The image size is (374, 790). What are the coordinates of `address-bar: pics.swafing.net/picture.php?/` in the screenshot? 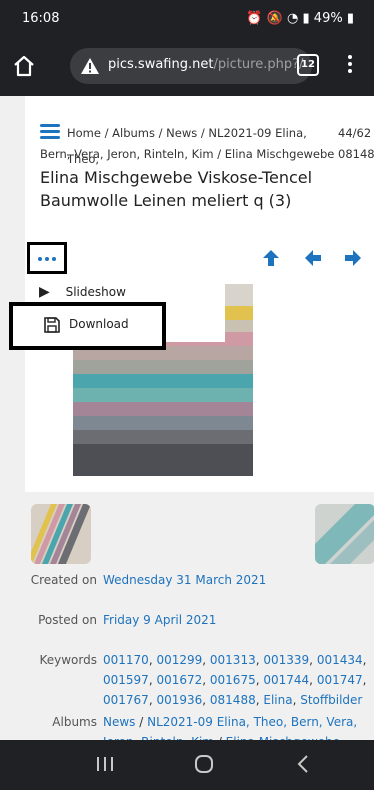 It's located at (191, 66).